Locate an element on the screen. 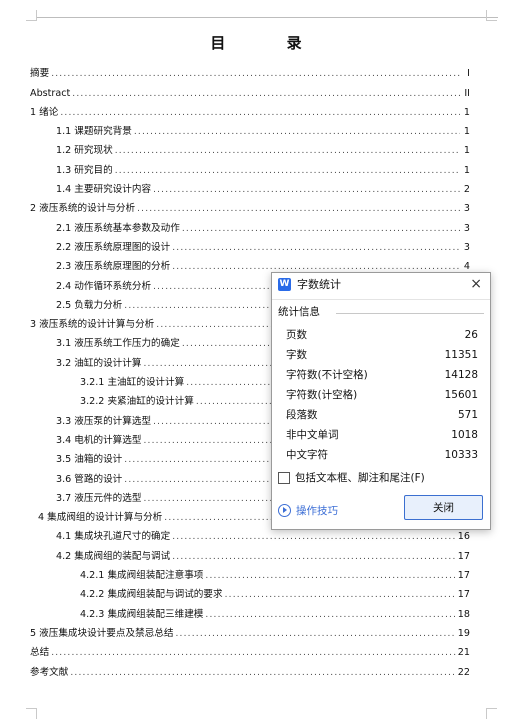 This screenshot has width=520, height=728. stat-label: 中文字符 is located at coordinates (307, 455).